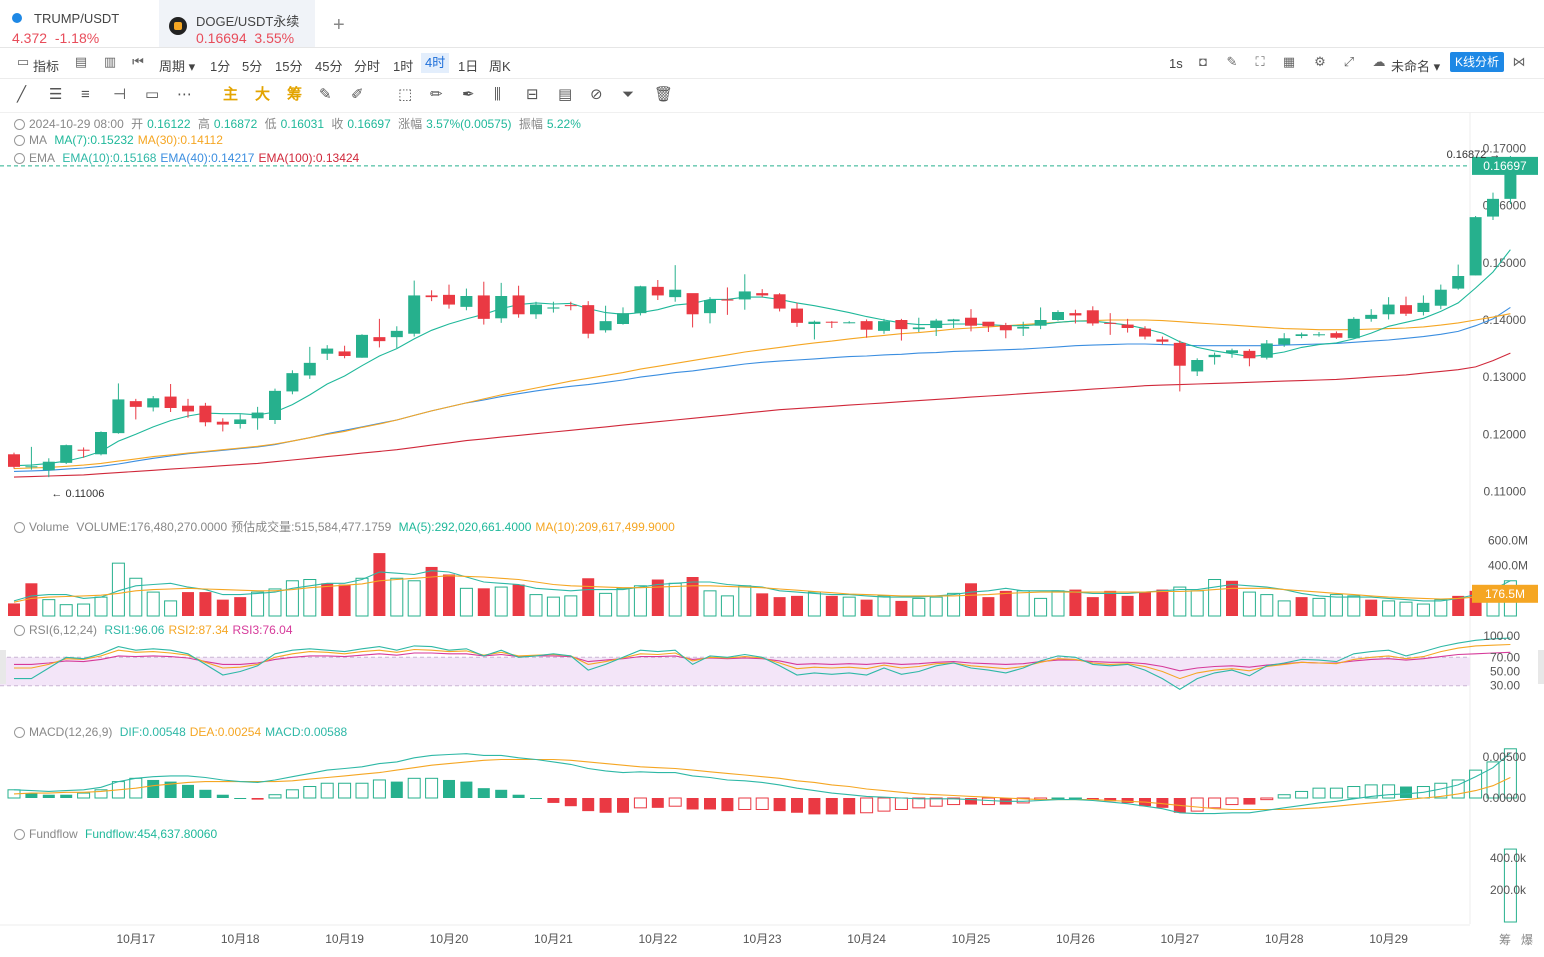 The image size is (1544, 957). What do you see at coordinates (252, 65) in the screenshot?
I see `interval-5m: 5分` at bounding box center [252, 65].